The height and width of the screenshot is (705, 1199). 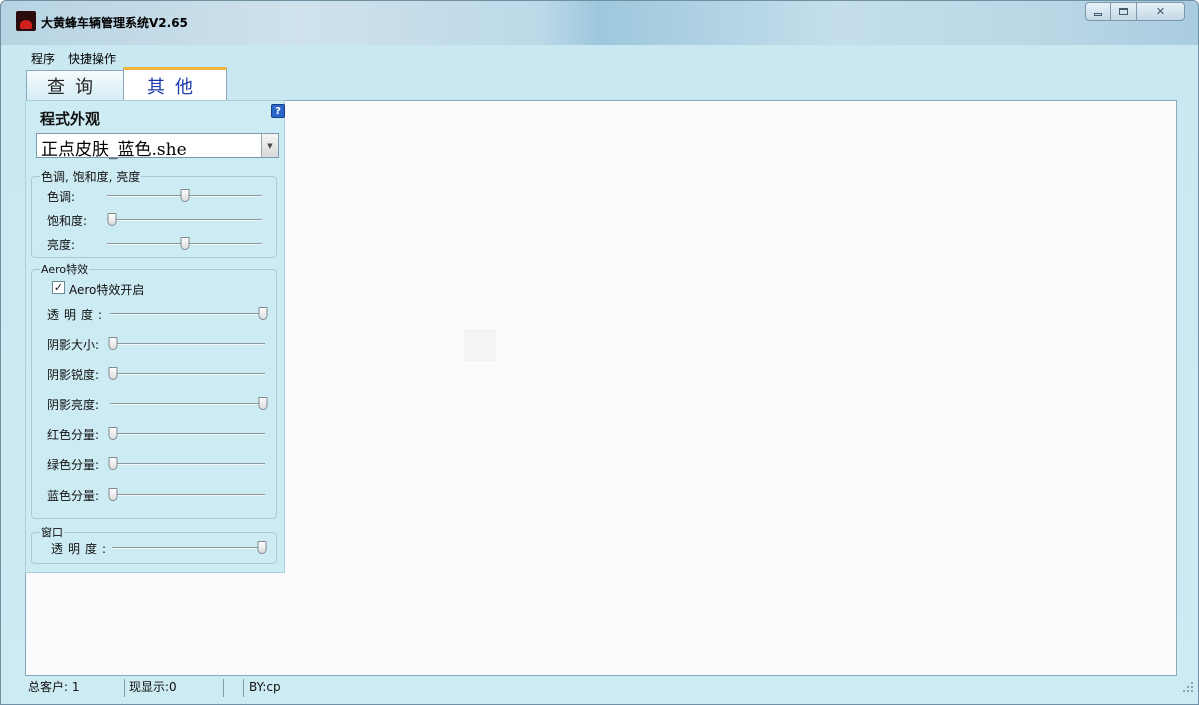 I want to click on appearance-group-title: 程式外观, so click(x=70, y=118).